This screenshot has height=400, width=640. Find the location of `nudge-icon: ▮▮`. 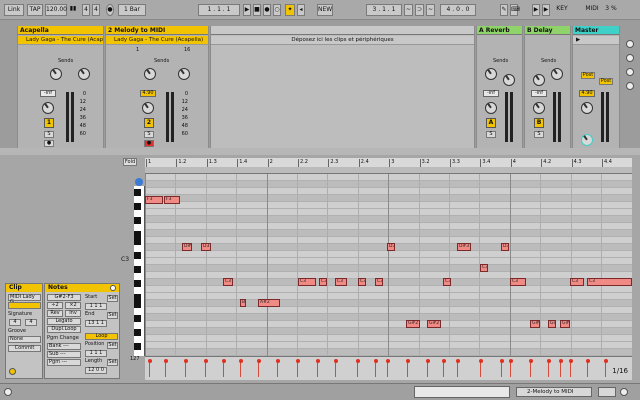

nudge-icon: ▮▮ is located at coordinates (73, 10).